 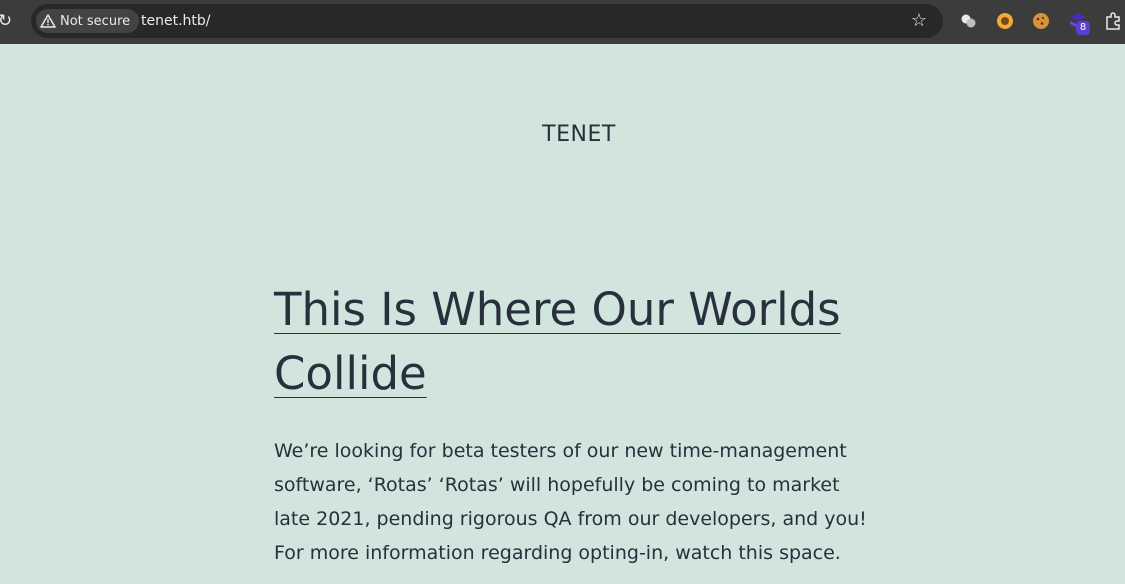 What do you see at coordinates (1083, 28) in the screenshot?
I see `extension-count-badge: 8` at bounding box center [1083, 28].